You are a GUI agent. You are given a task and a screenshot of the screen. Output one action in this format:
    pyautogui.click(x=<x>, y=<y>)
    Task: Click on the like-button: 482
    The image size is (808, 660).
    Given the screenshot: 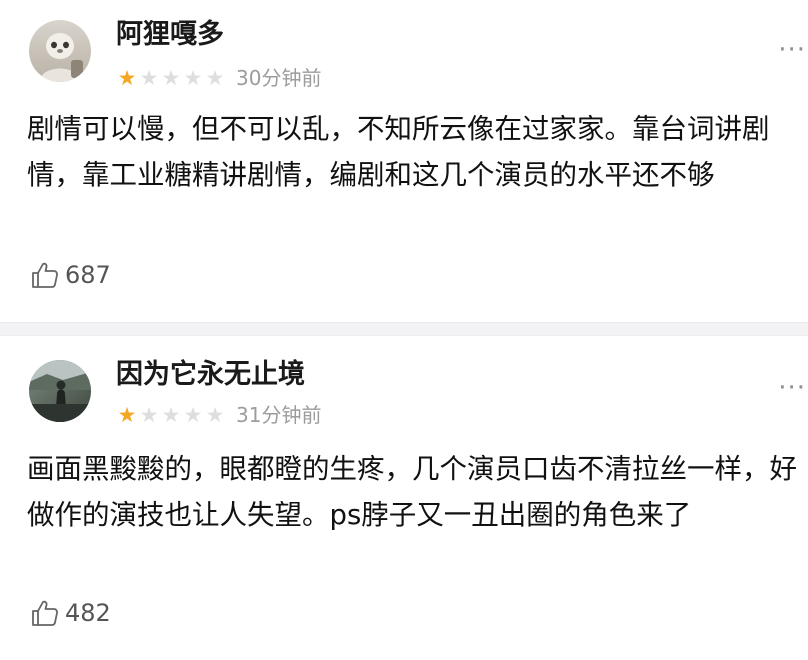 What is the action you would take?
    pyautogui.click(x=70, y=613)
    